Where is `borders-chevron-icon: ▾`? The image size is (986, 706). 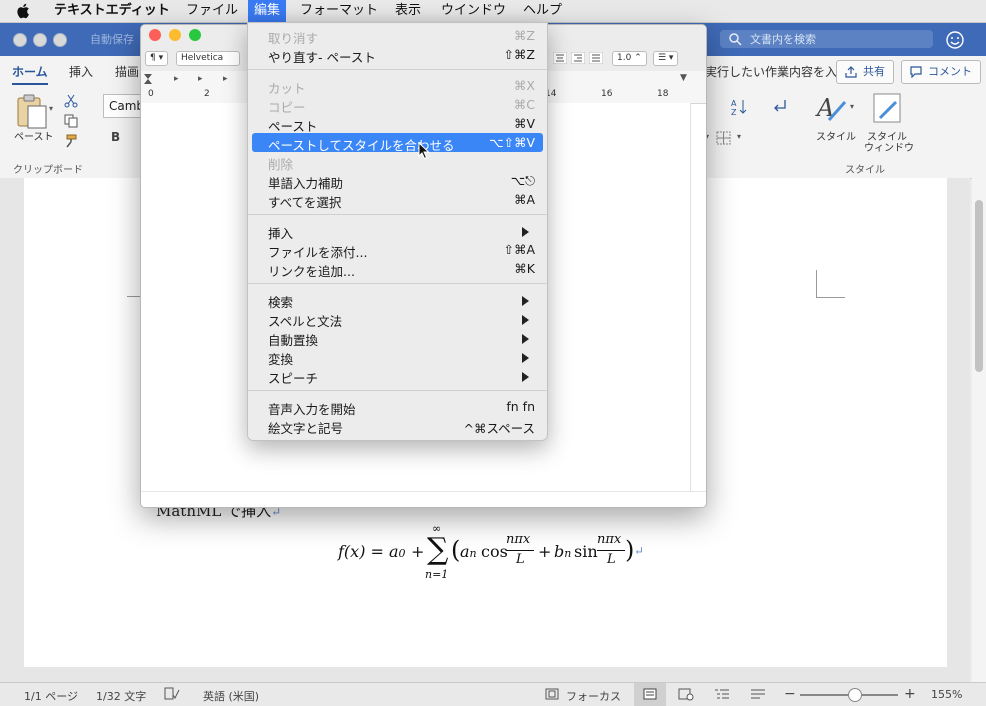
borders-chevron-icon: ▾ is located at coordinates (739, 136).